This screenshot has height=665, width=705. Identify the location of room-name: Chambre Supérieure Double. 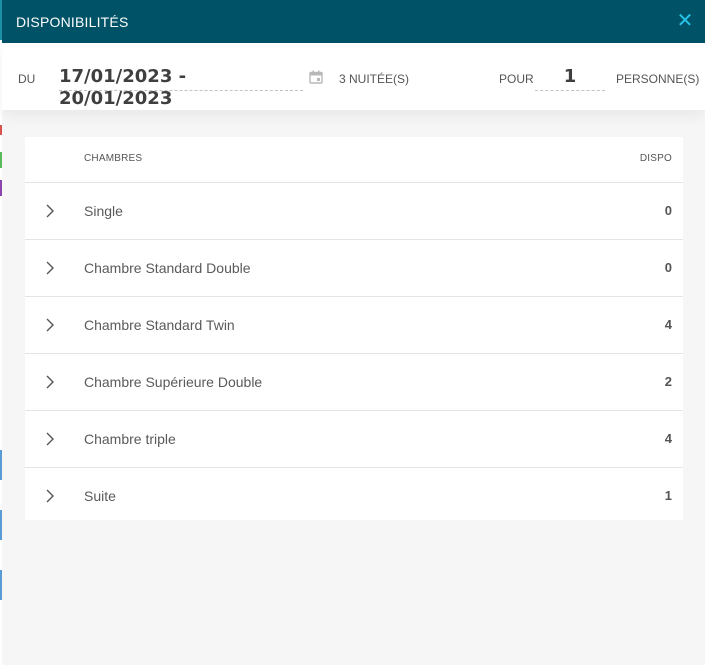
(173, 382).